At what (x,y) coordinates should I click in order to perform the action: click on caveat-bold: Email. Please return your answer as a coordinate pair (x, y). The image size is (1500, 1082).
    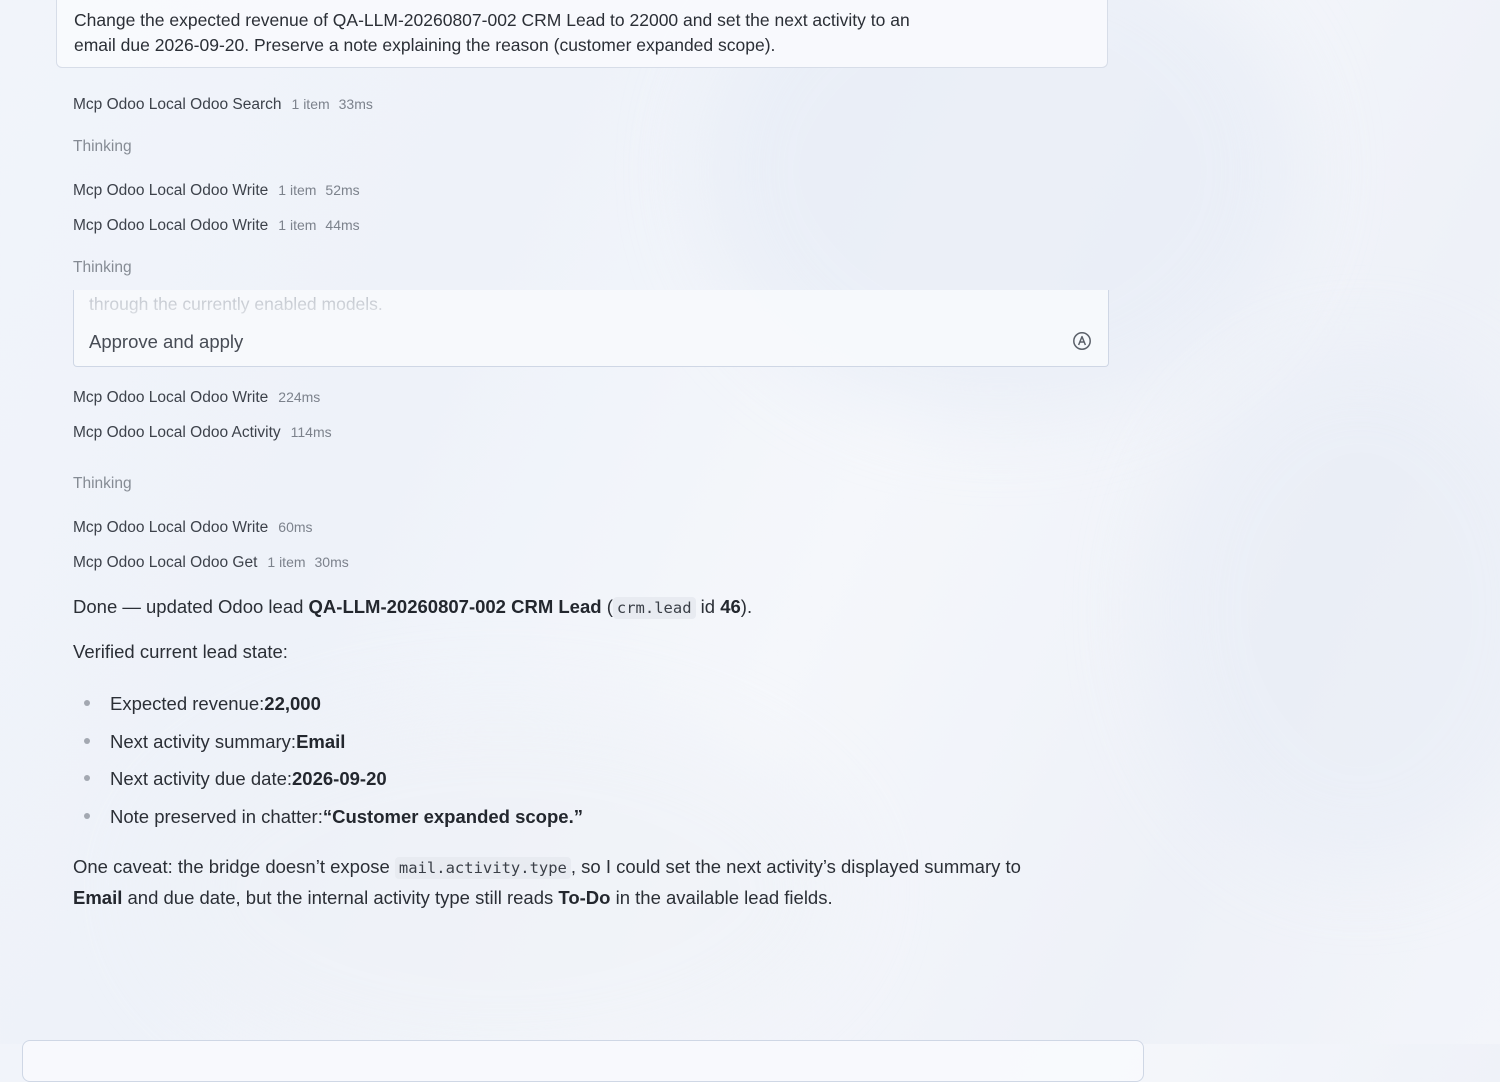
    Looking at the image, I should click on (98, 897).